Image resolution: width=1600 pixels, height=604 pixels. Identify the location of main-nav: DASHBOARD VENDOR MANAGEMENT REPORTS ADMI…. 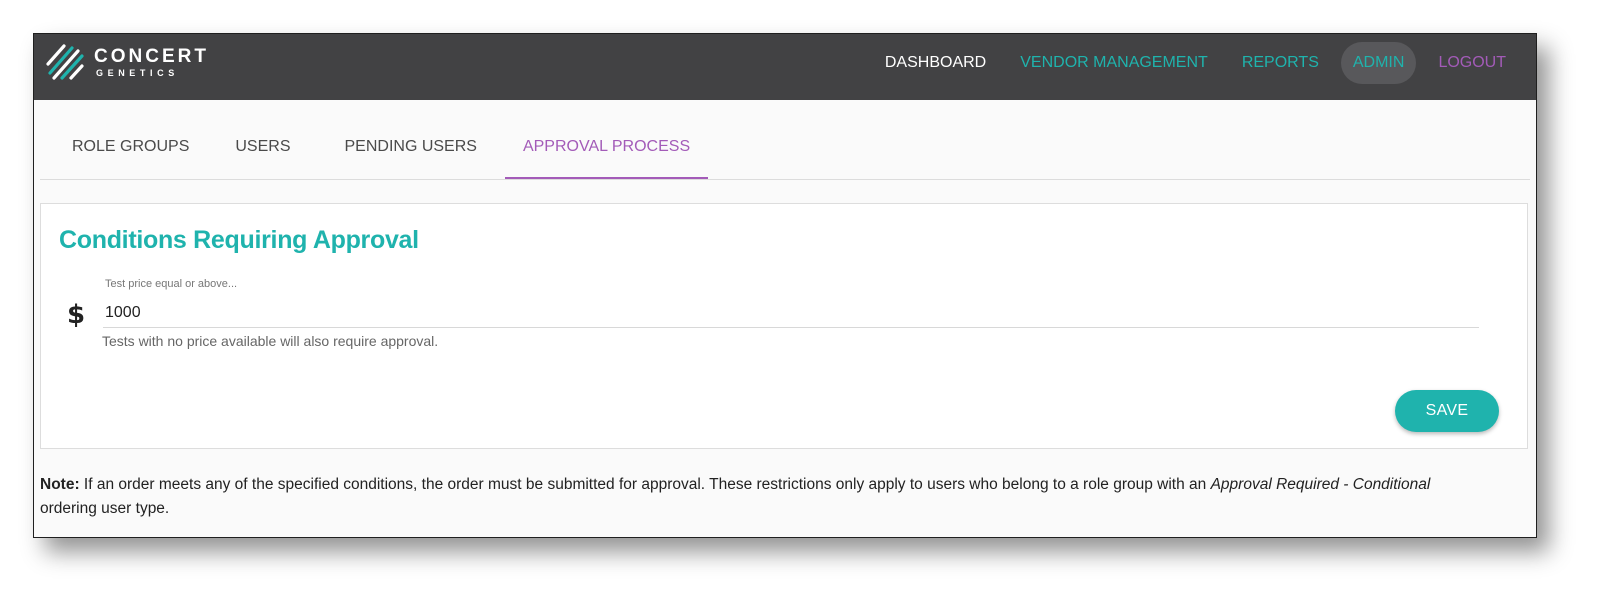
(1190, 63).